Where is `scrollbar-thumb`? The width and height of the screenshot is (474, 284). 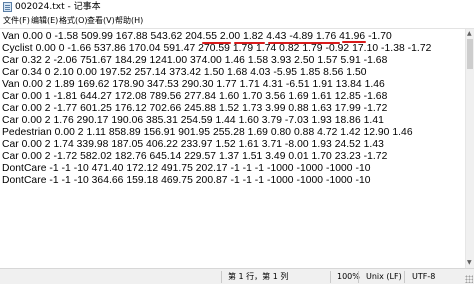
scrollbar-thumb is located at coordinates (470, 54).